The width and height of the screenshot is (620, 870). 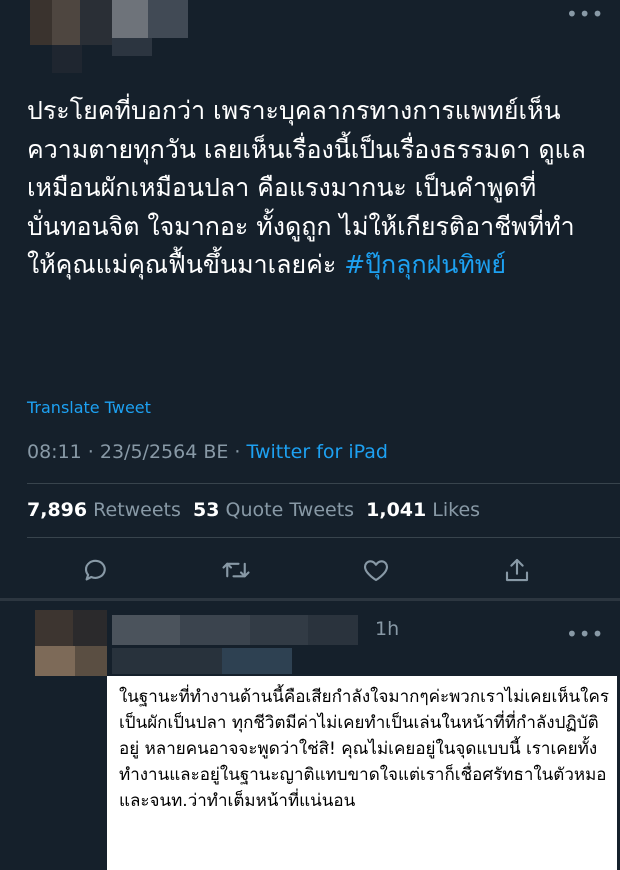 What do you see at coordinates (376, 570) in the screenshot?
I see `like-icon` at bounding box center [376, 570].